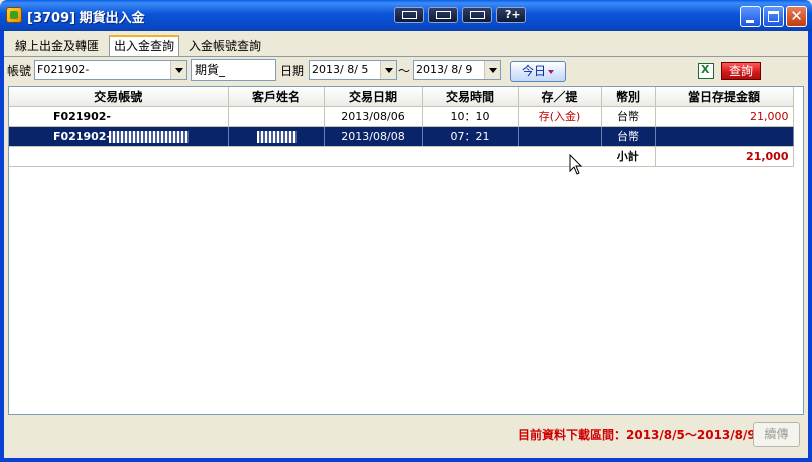 Image resolution: width=812 pixels, height=462 pixels. Describe the element at coordinates (724, 156) in the screenshot. I see `subtotal-amount: 21,000` at that location.